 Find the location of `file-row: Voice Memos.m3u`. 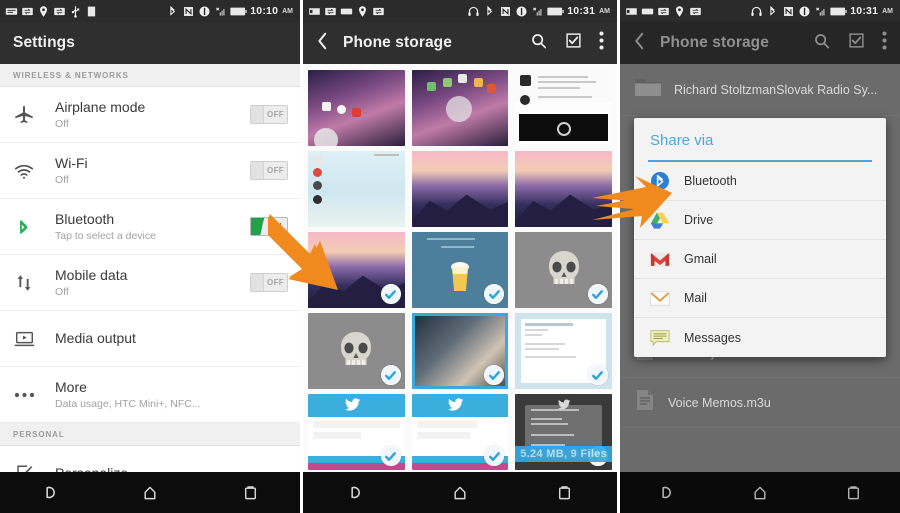

file-row: Voice Memos.m3u is located at coordinates (760, 403).